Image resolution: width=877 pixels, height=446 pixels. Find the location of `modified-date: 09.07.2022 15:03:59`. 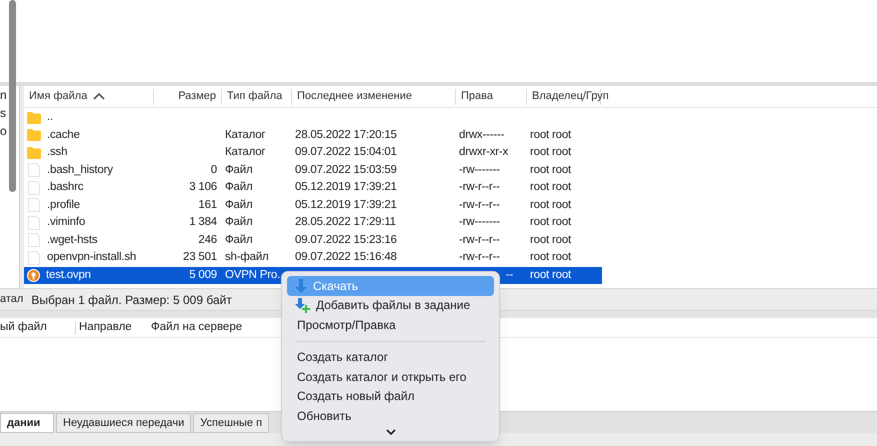

modified-date: 09.07.2022 15:03:59 is located at coordinates (346, 170).